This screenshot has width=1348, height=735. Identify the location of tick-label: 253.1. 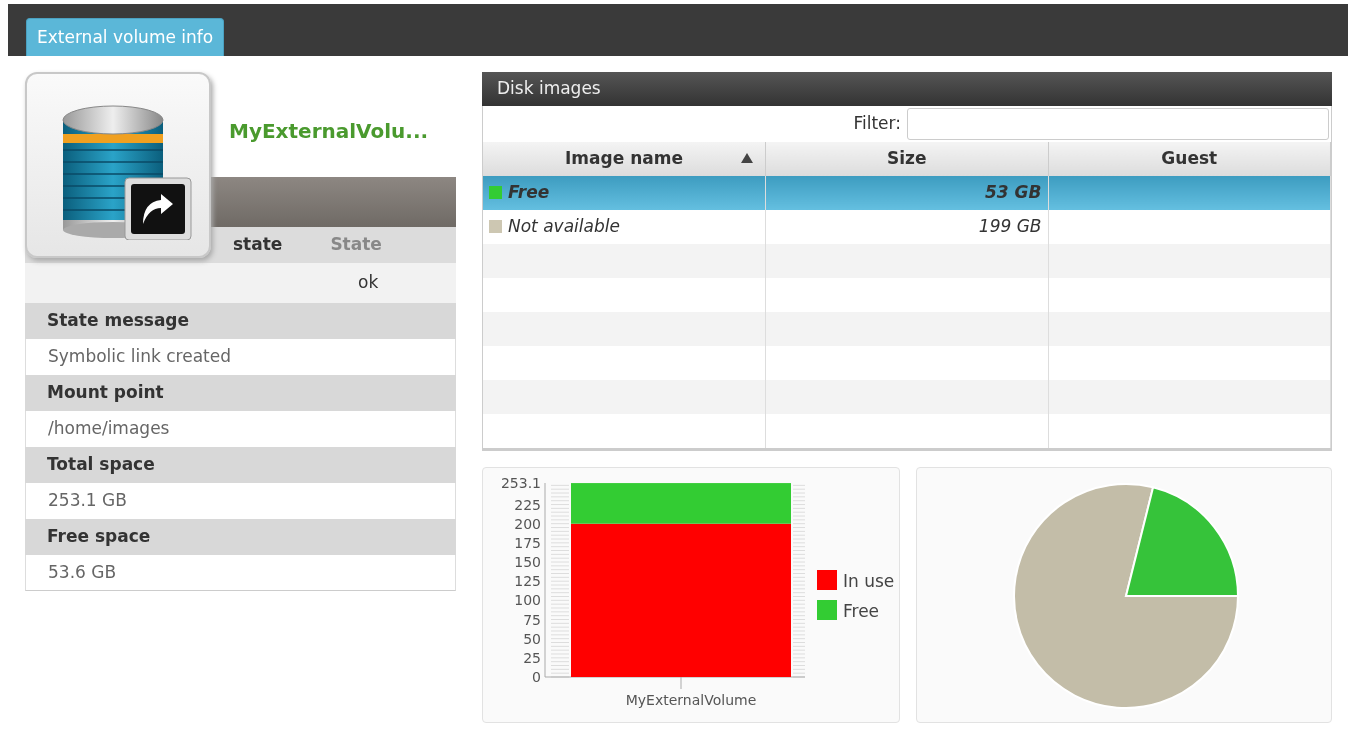
(520, 482).